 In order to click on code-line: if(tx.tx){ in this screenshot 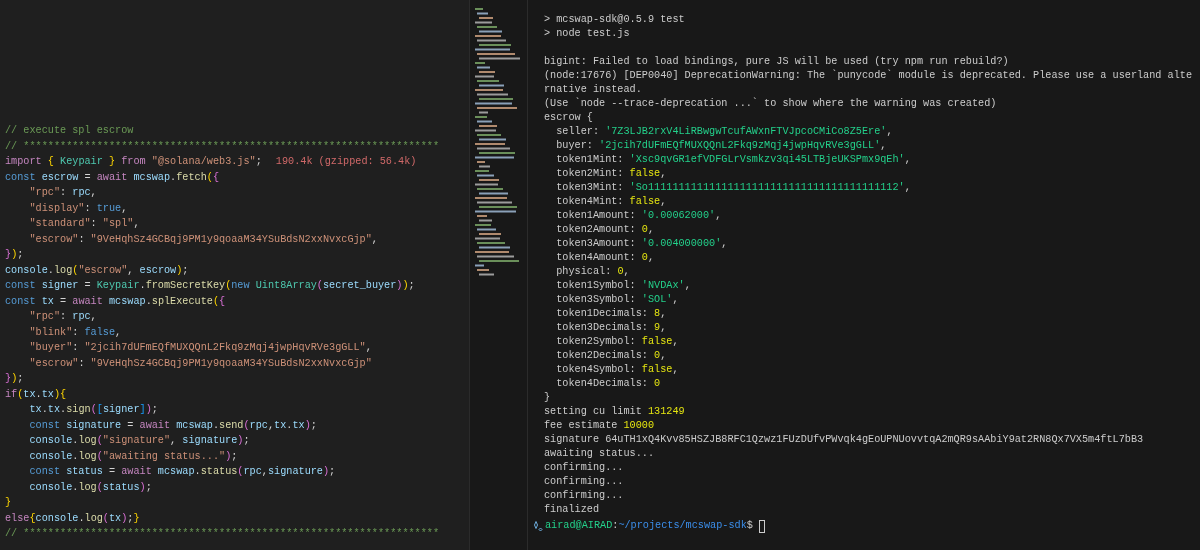, I will do `click(36, 394)`.